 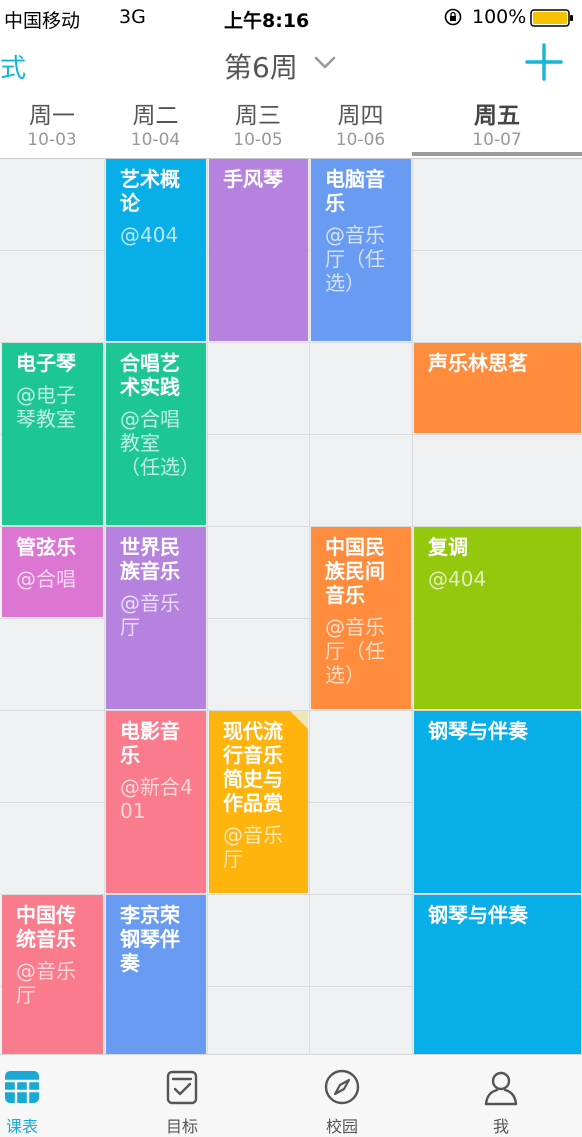 I want to click on tab-label: 课表, so click(x=21, y=1126).